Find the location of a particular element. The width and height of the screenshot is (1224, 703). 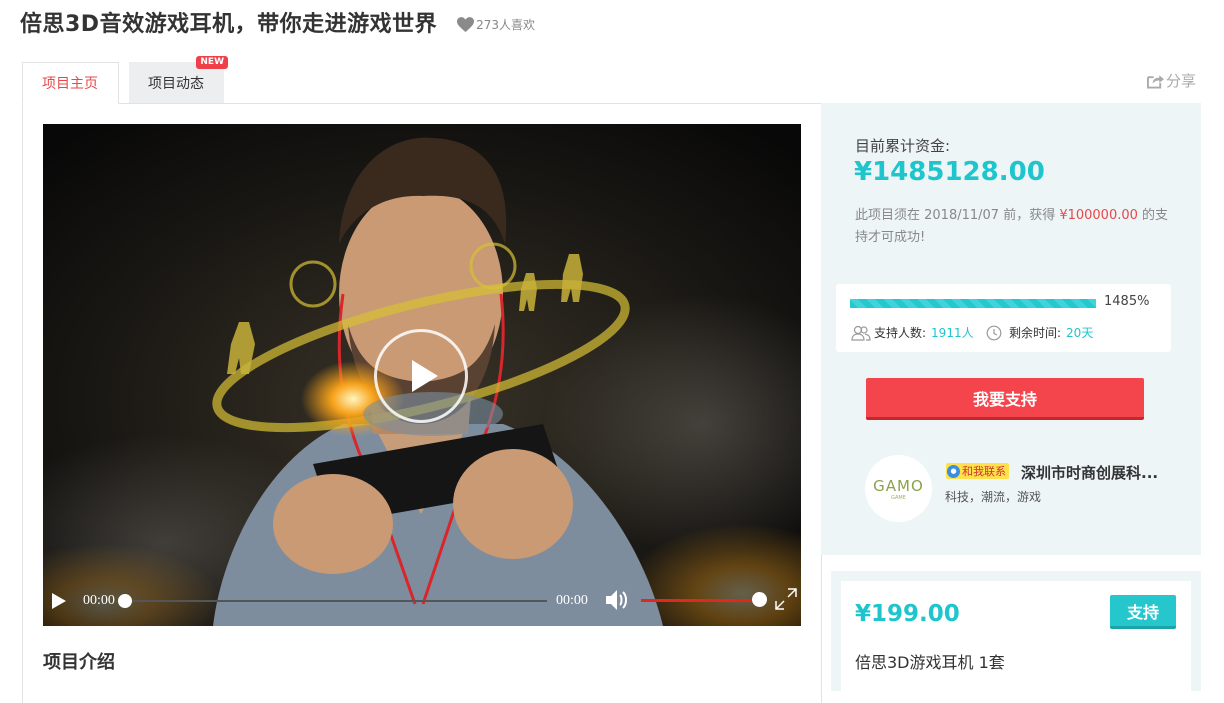

page-title: 倍思3D音效游戏耳机，带你走进游戏世界 is located at coordinates (229, 24).